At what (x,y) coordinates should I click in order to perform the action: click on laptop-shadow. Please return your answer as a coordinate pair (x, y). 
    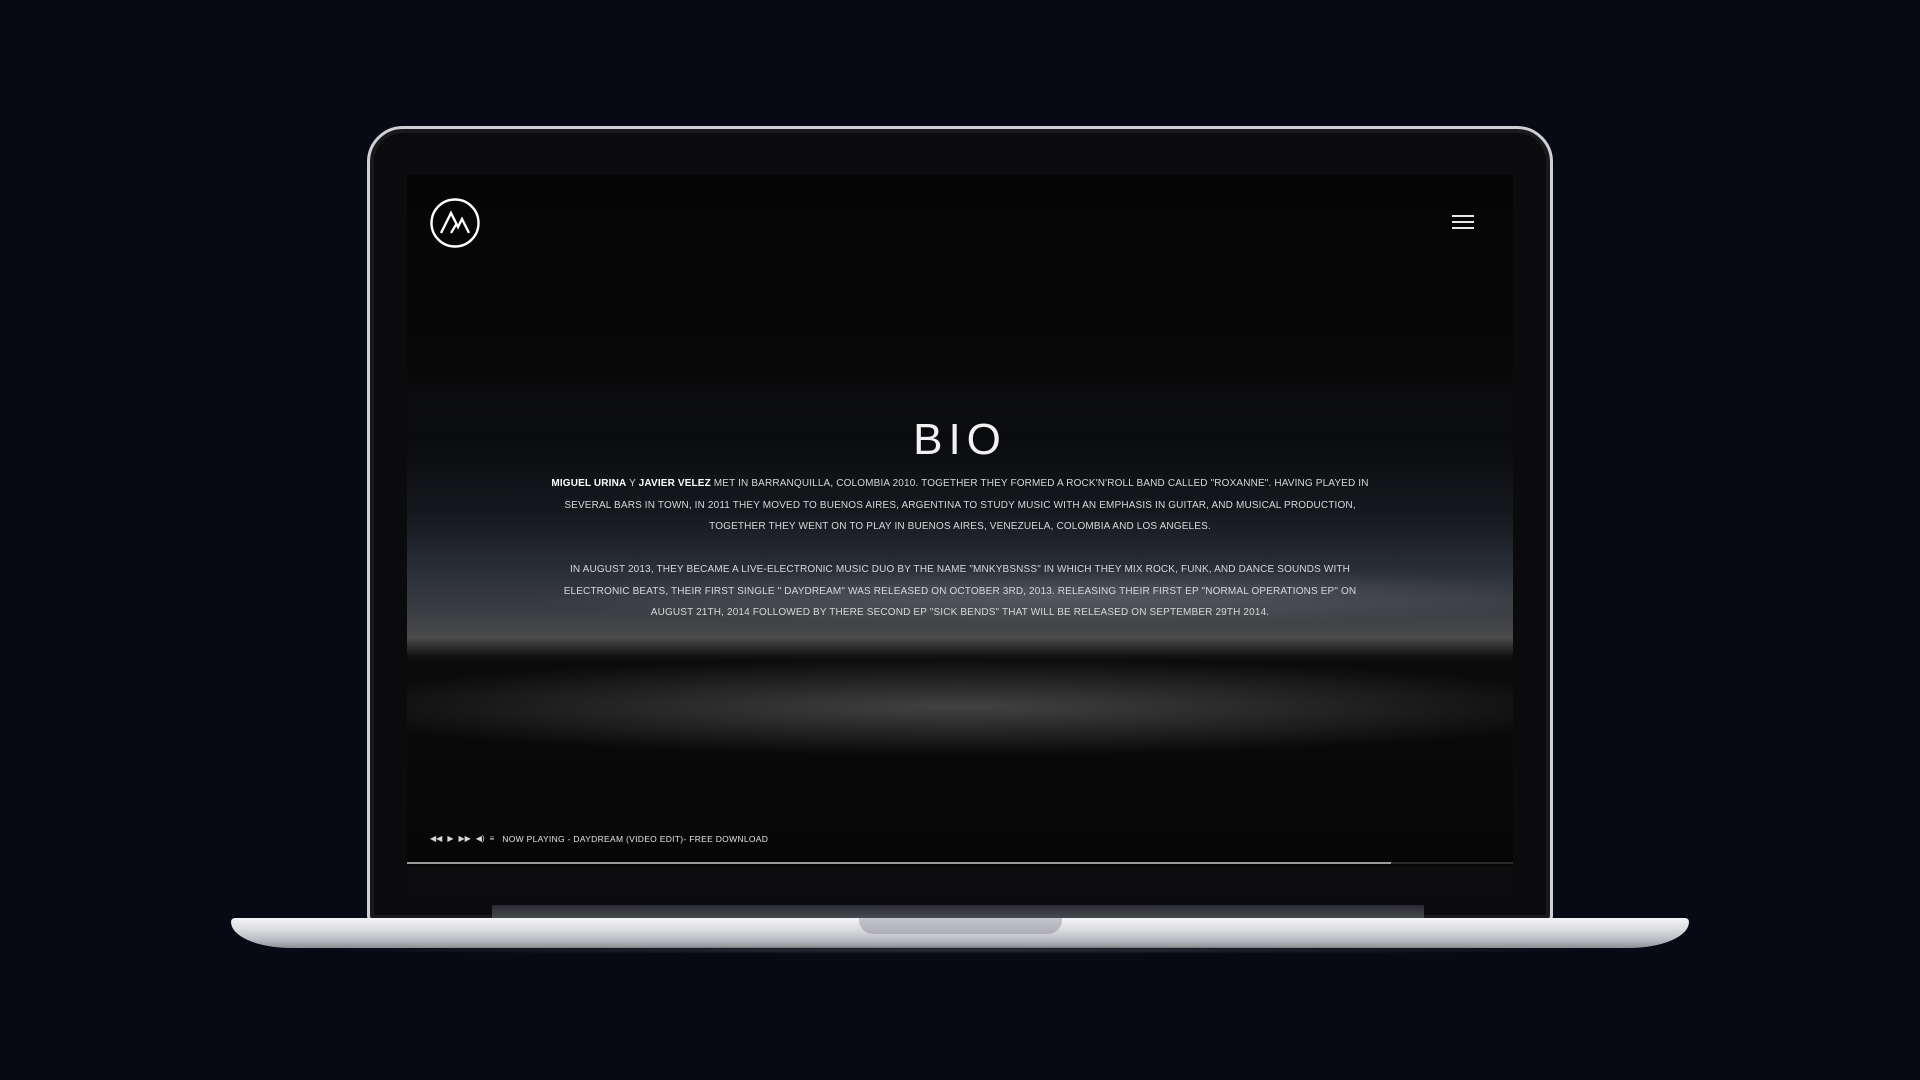
    Looking at the image, I should click on (960, 950).